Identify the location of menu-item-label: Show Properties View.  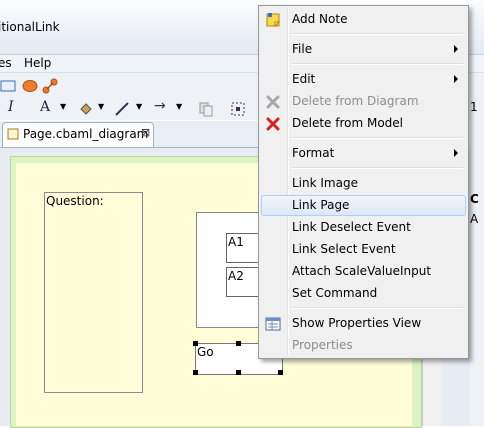
(357, 323).